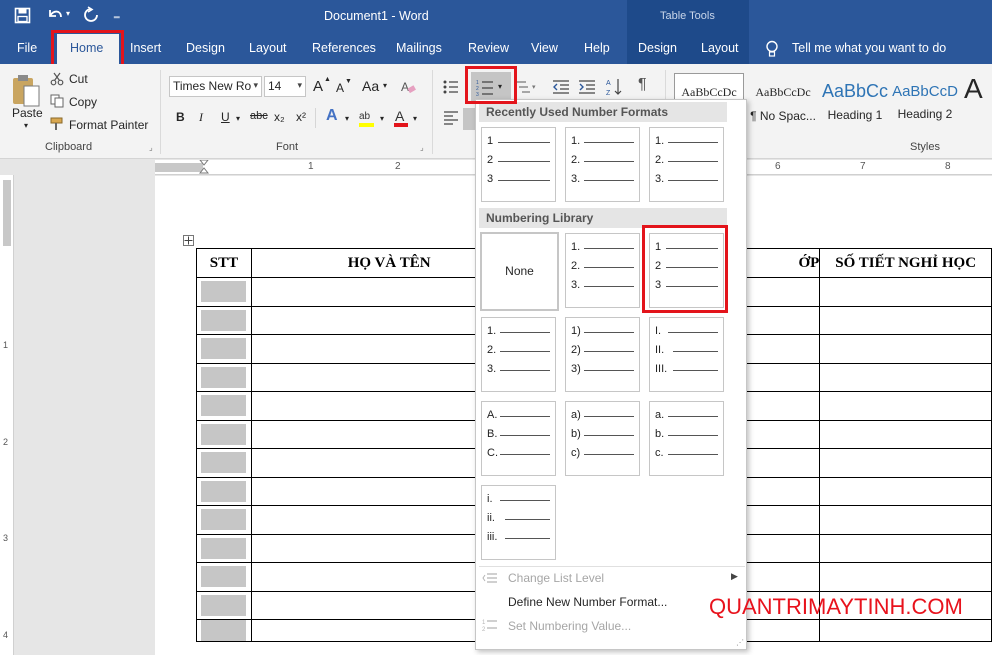  What do you see at coordinates (347, 118) in the screenshot?
I see `text-effects-dropdown-icon: ▾` at bounding box center [347, 118].